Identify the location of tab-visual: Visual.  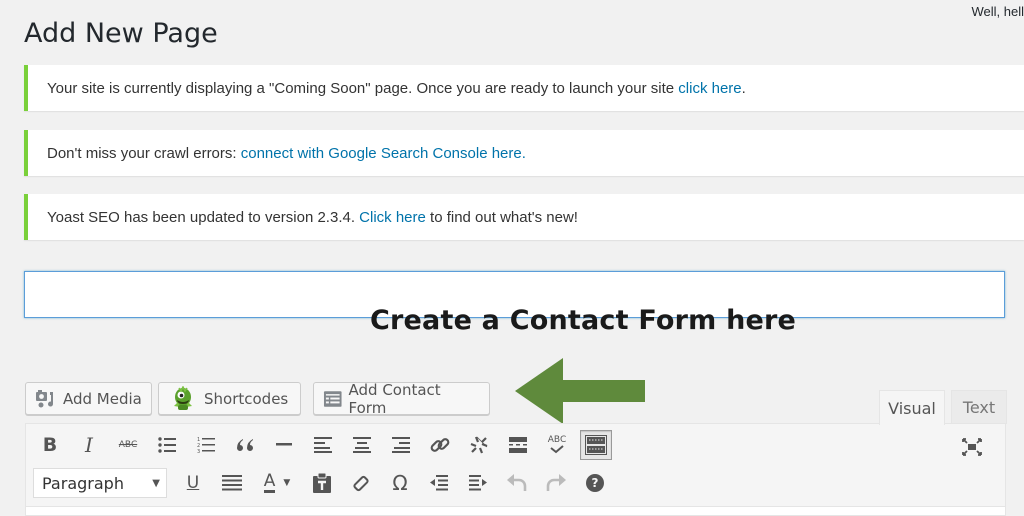
(912, 407).